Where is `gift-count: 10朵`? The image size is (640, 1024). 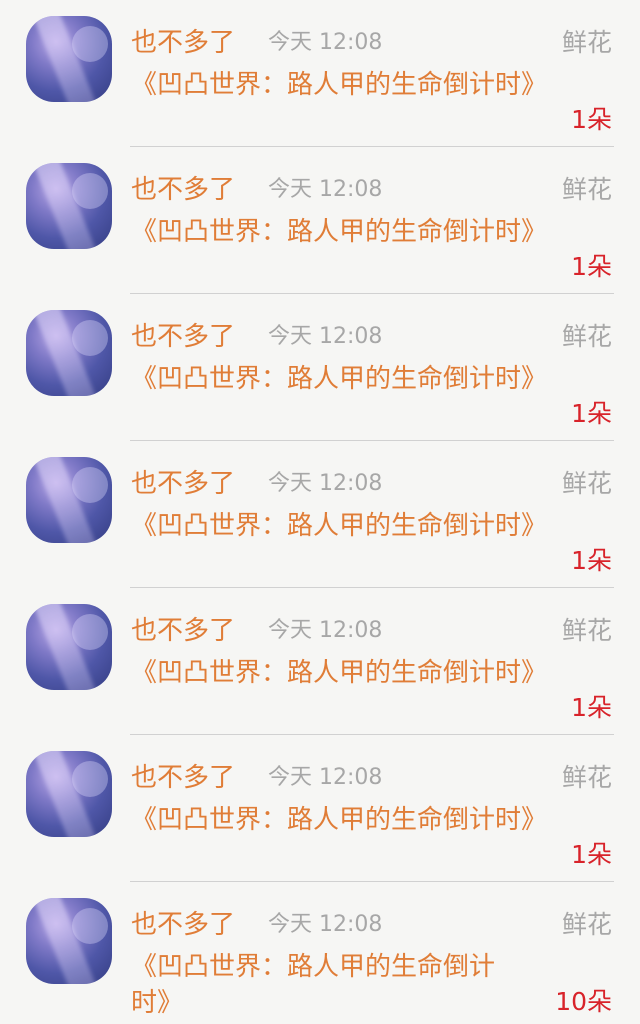 gift-count: 10朵 is located at coordinates (583, 1001).